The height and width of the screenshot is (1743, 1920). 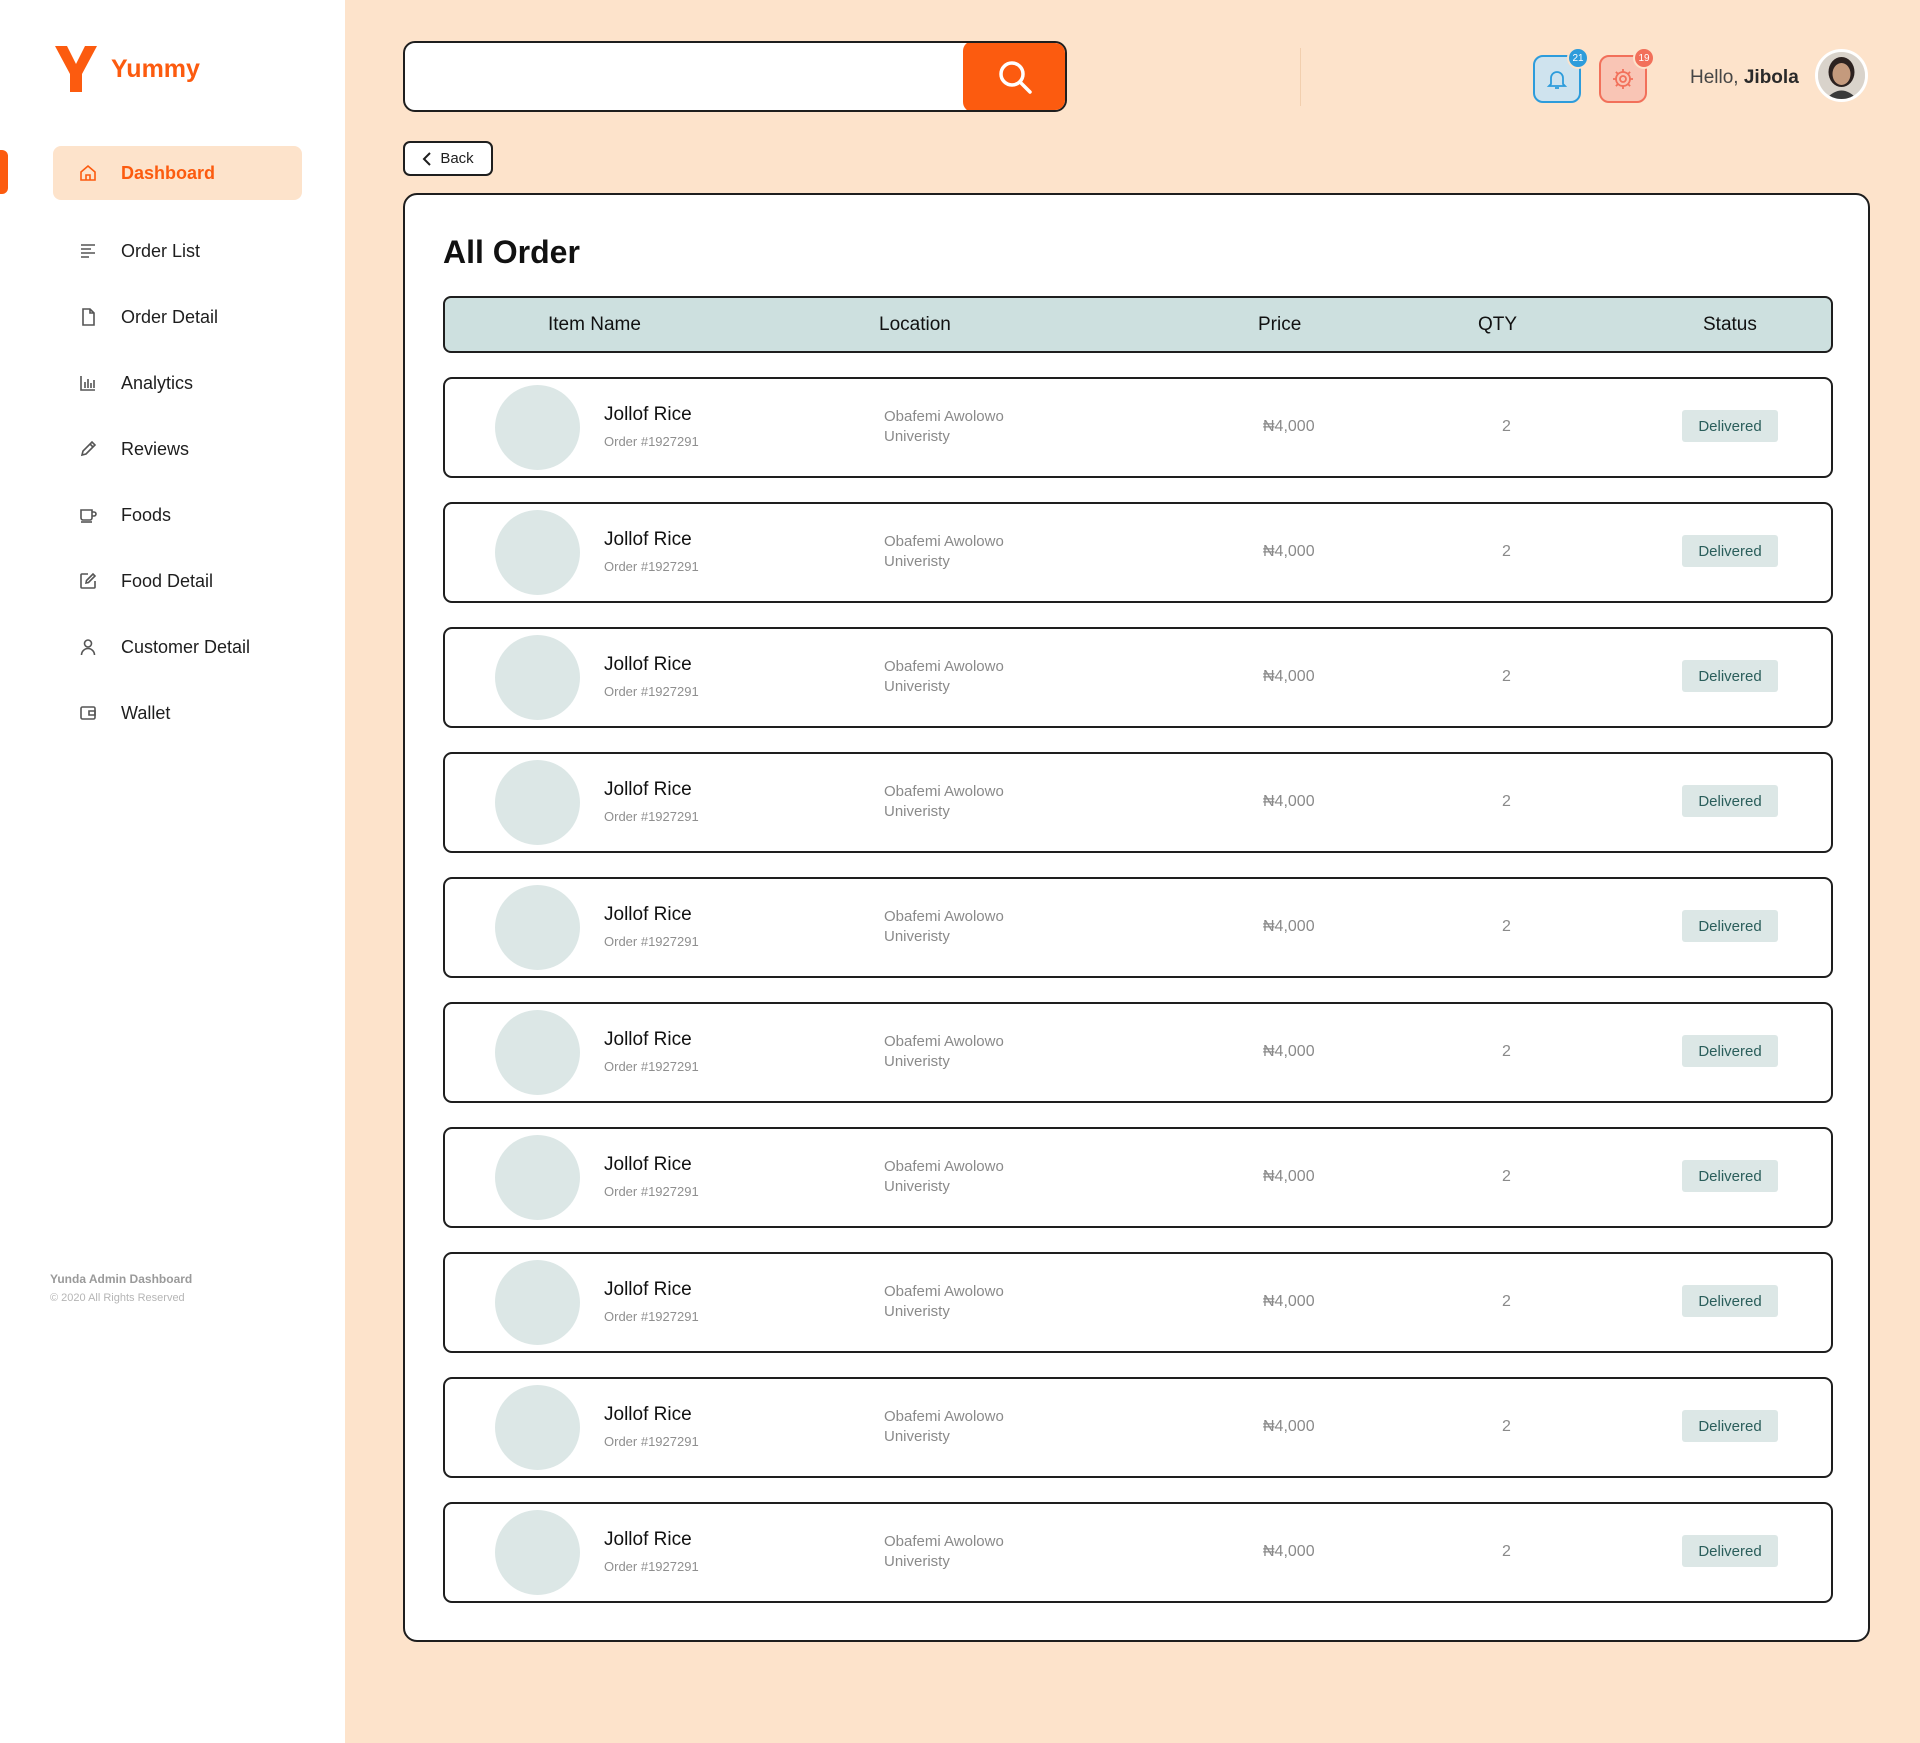 I want to click on back-label: Back, so click(x=457, y=158).